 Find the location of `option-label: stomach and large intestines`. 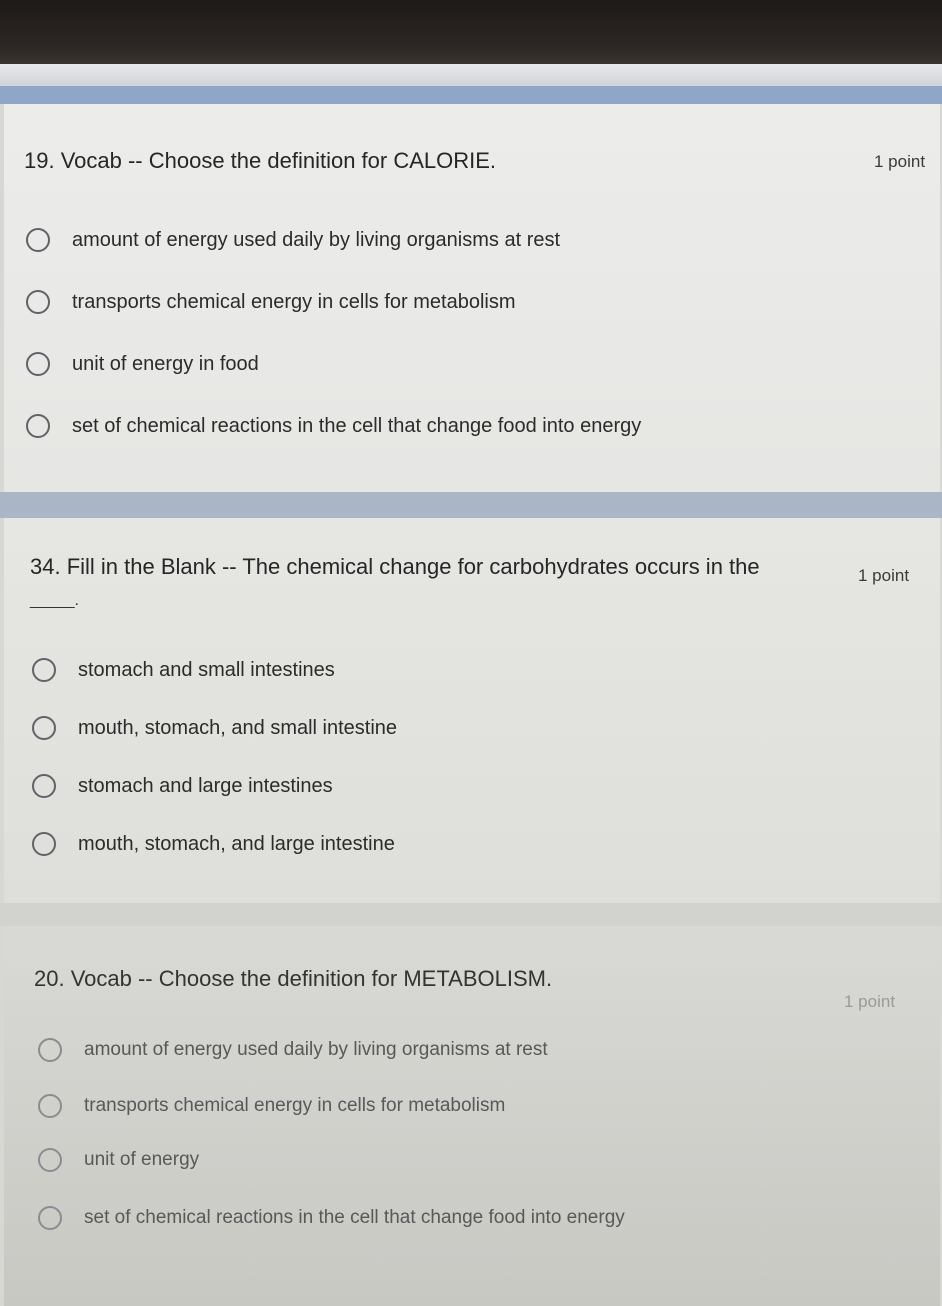

option-label: stomach and large intestines is located at coordinates (205, 785).